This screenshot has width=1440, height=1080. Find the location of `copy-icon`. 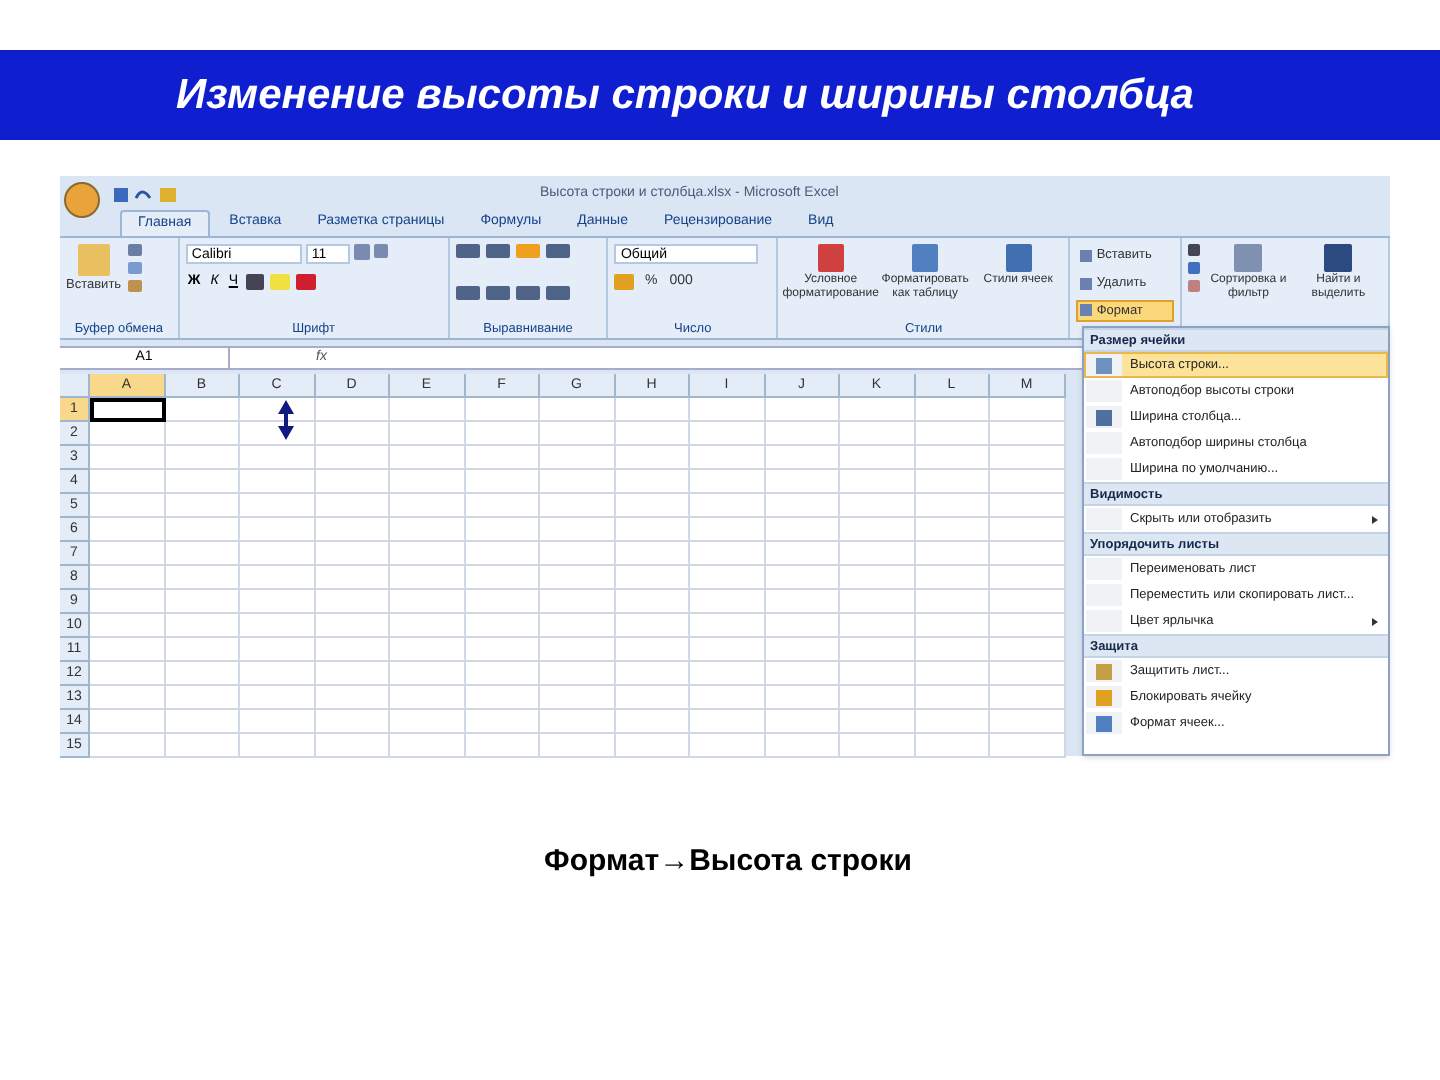

copy-icon is located at coordinates (134, 268).